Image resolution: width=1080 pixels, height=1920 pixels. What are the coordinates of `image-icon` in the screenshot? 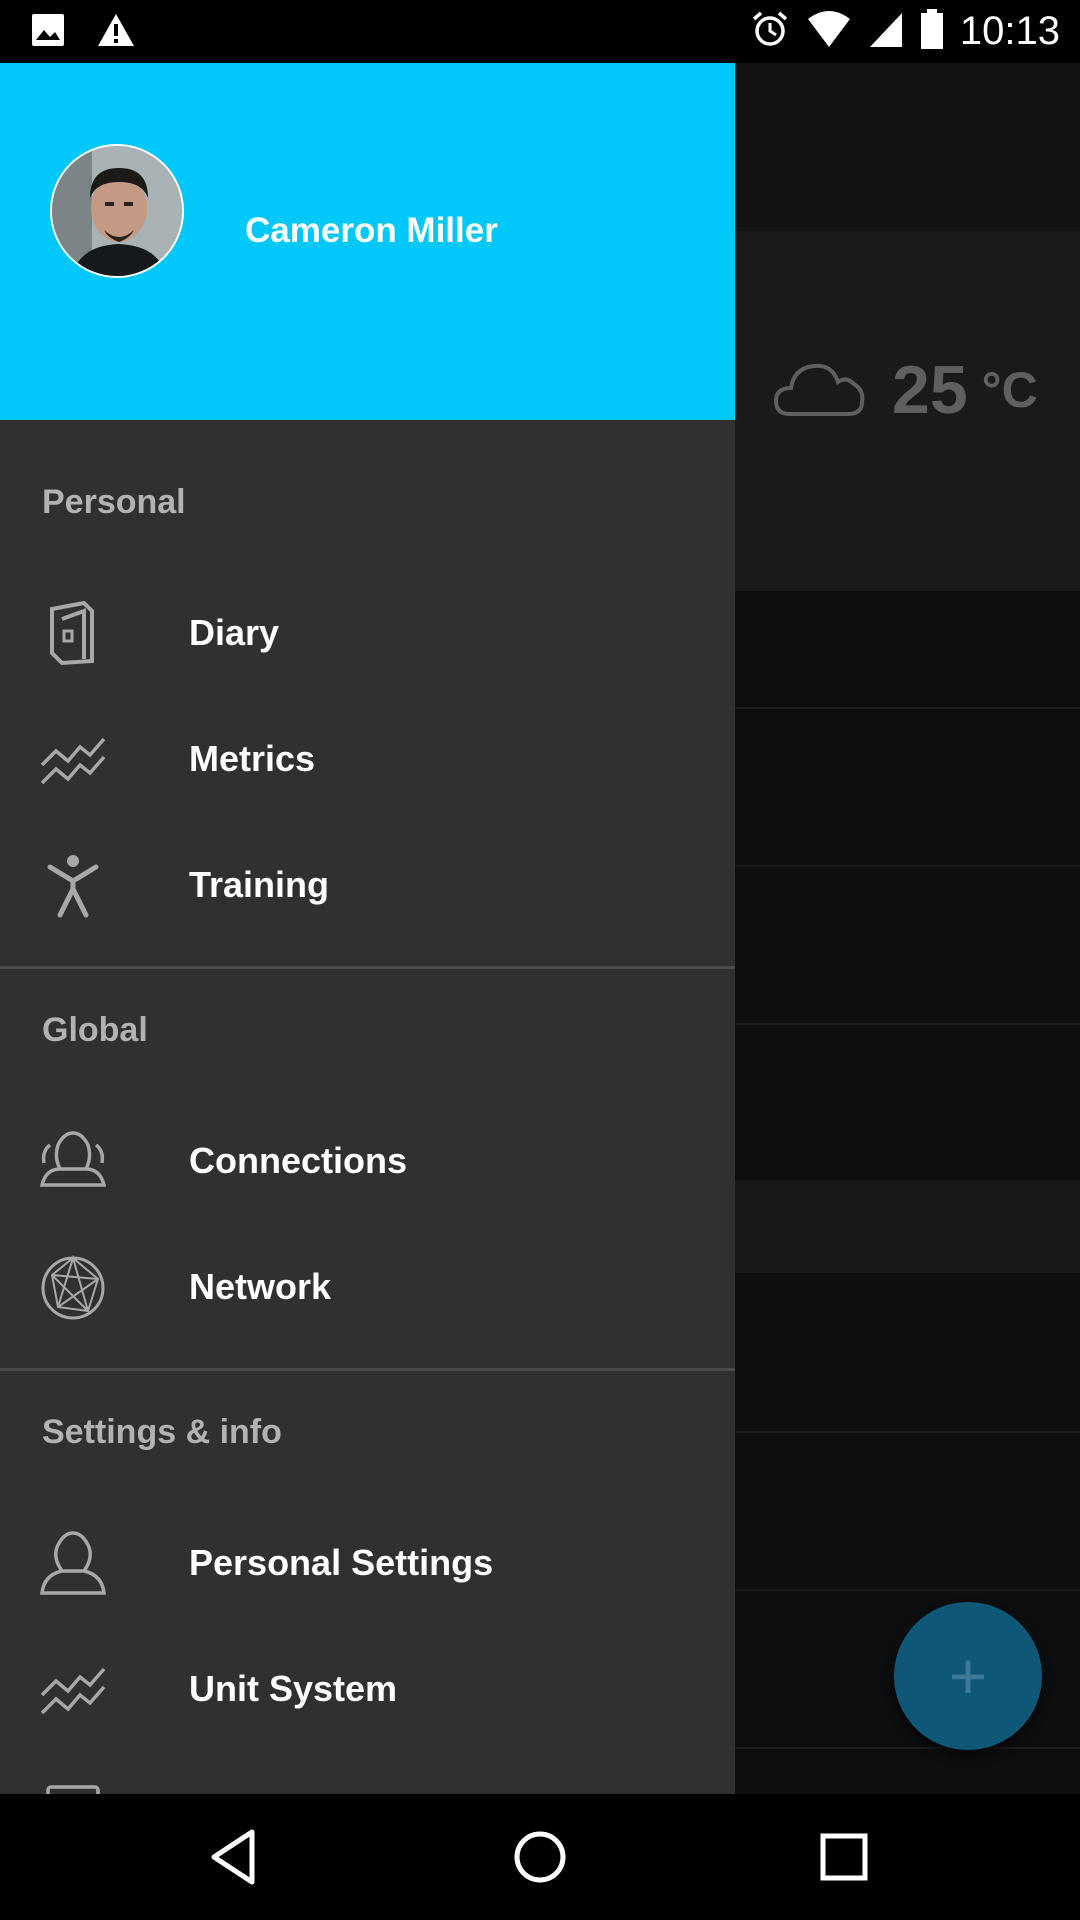 It's located at (48, 32).